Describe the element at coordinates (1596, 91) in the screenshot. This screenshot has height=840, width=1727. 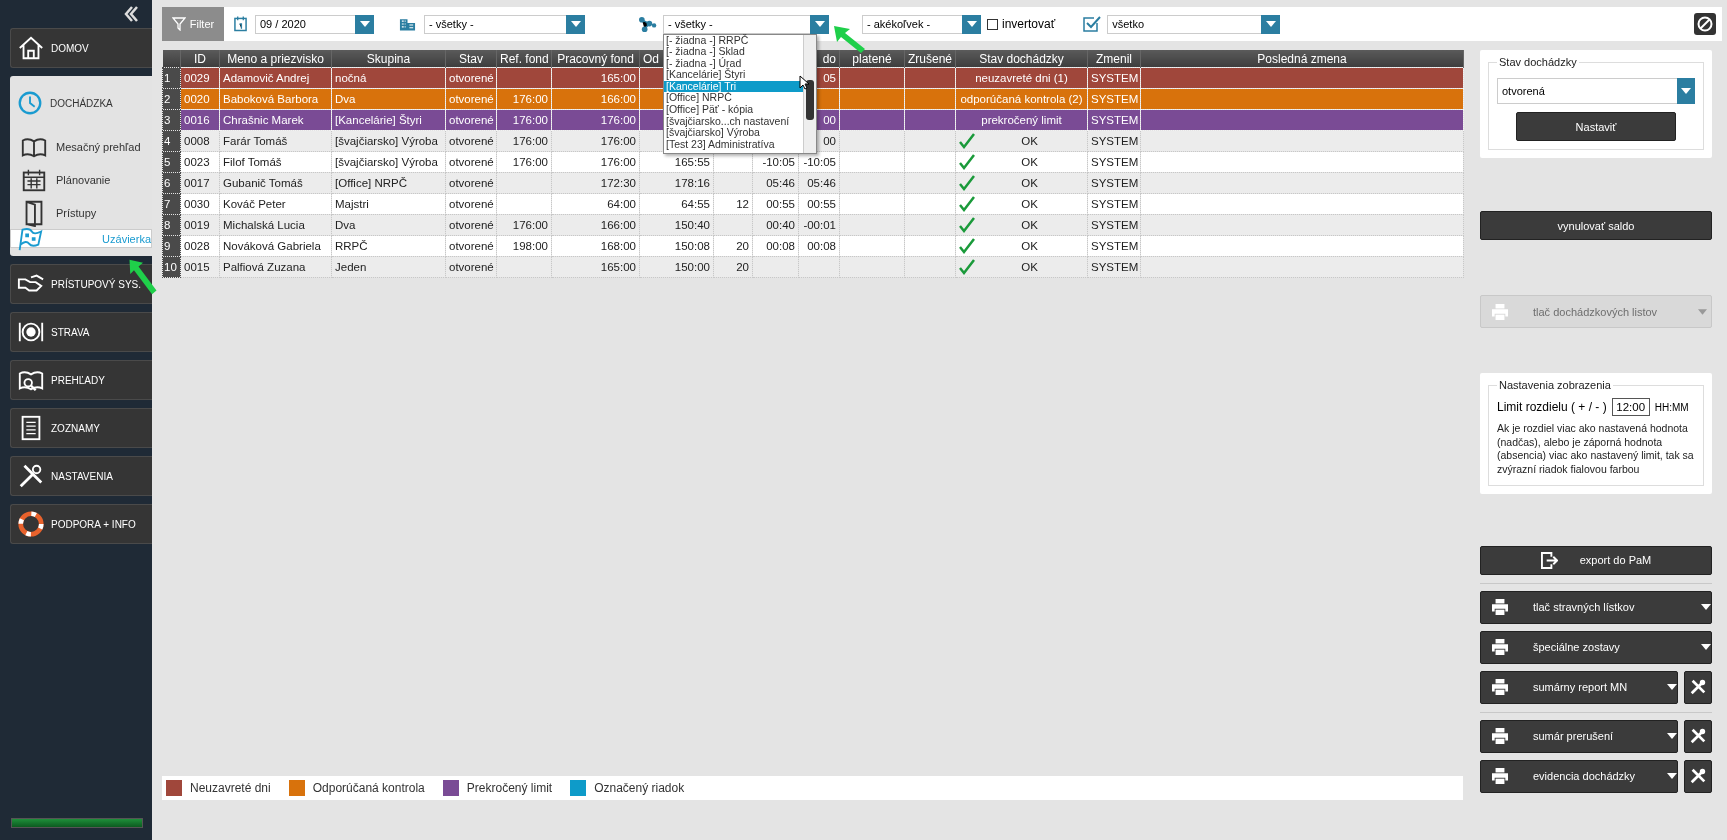
I see `attendance-status-select: otvorená` at that location.